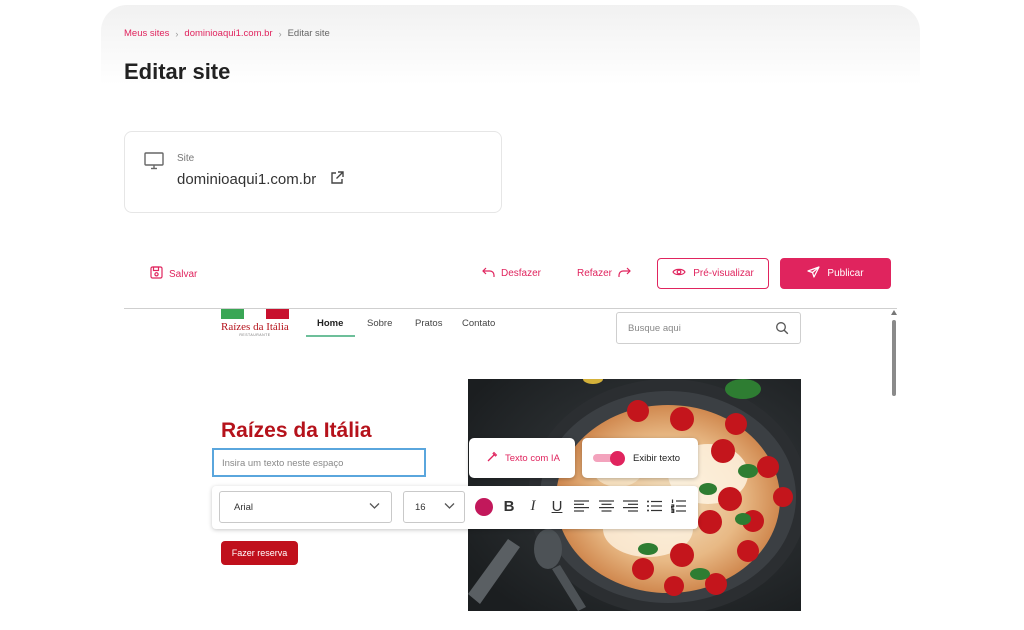  What do you see at coordinates (186, 158) in the screenshot?
I see `site-label: Site` at bounding box center [186, 158].